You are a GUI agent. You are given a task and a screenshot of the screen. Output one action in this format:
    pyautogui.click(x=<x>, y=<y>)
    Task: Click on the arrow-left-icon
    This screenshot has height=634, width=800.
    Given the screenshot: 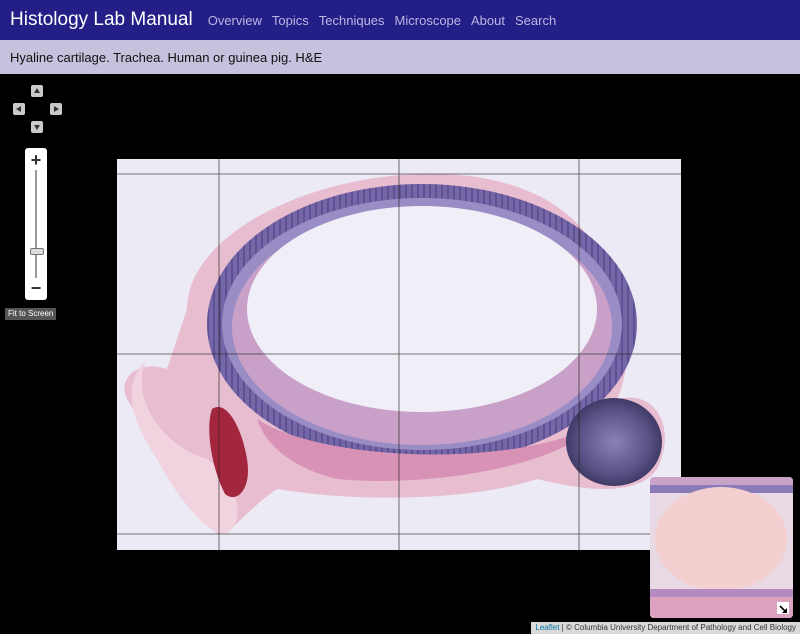 What is the action you would take?
    pyautogui.click(x=18, y=109)
    